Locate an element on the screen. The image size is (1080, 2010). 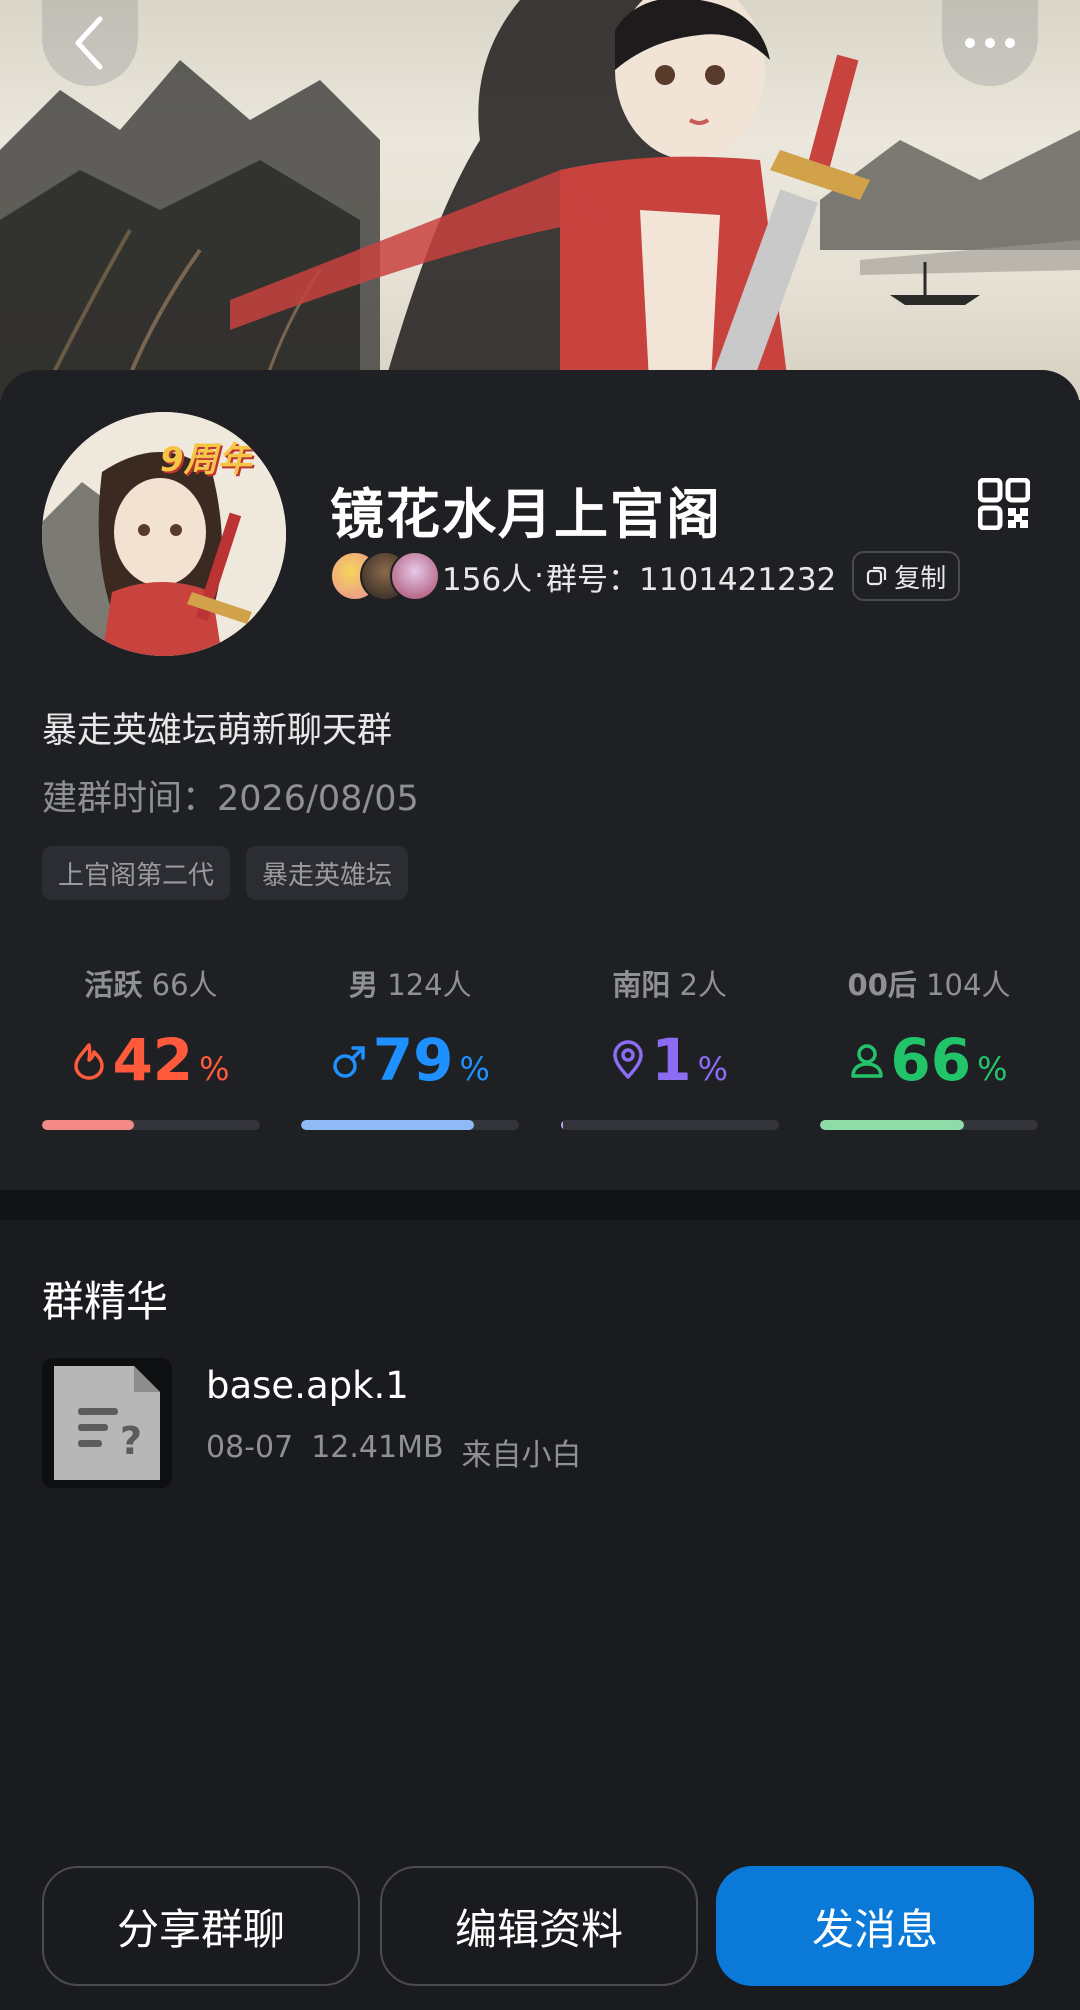
stat-count: 104人 is located at coordinates (968, 985).